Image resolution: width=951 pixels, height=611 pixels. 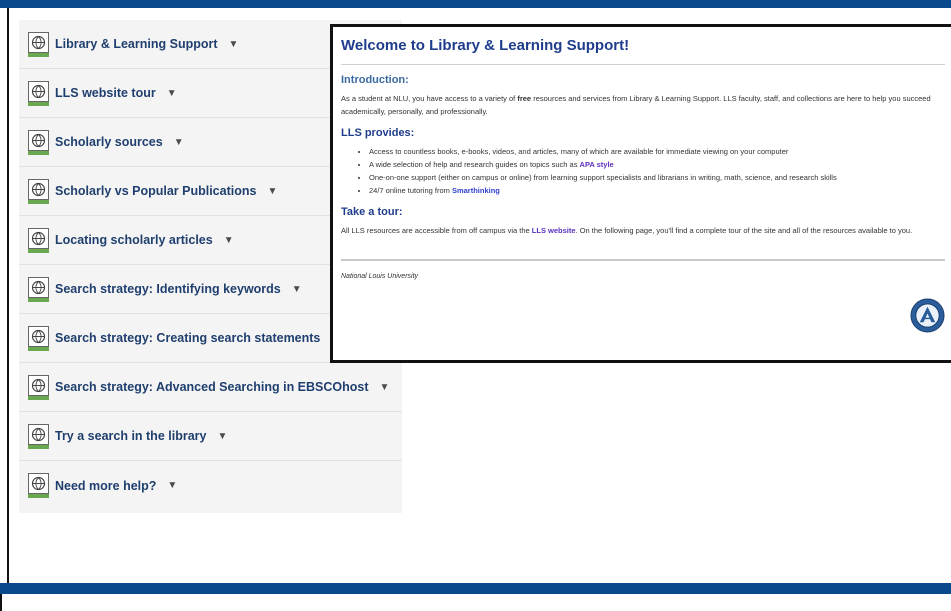 What do you see at coordinates (131, 436) in the screenshot?
I see `nav-item-label: Try a search in the library` at bounding box center [131, 436].